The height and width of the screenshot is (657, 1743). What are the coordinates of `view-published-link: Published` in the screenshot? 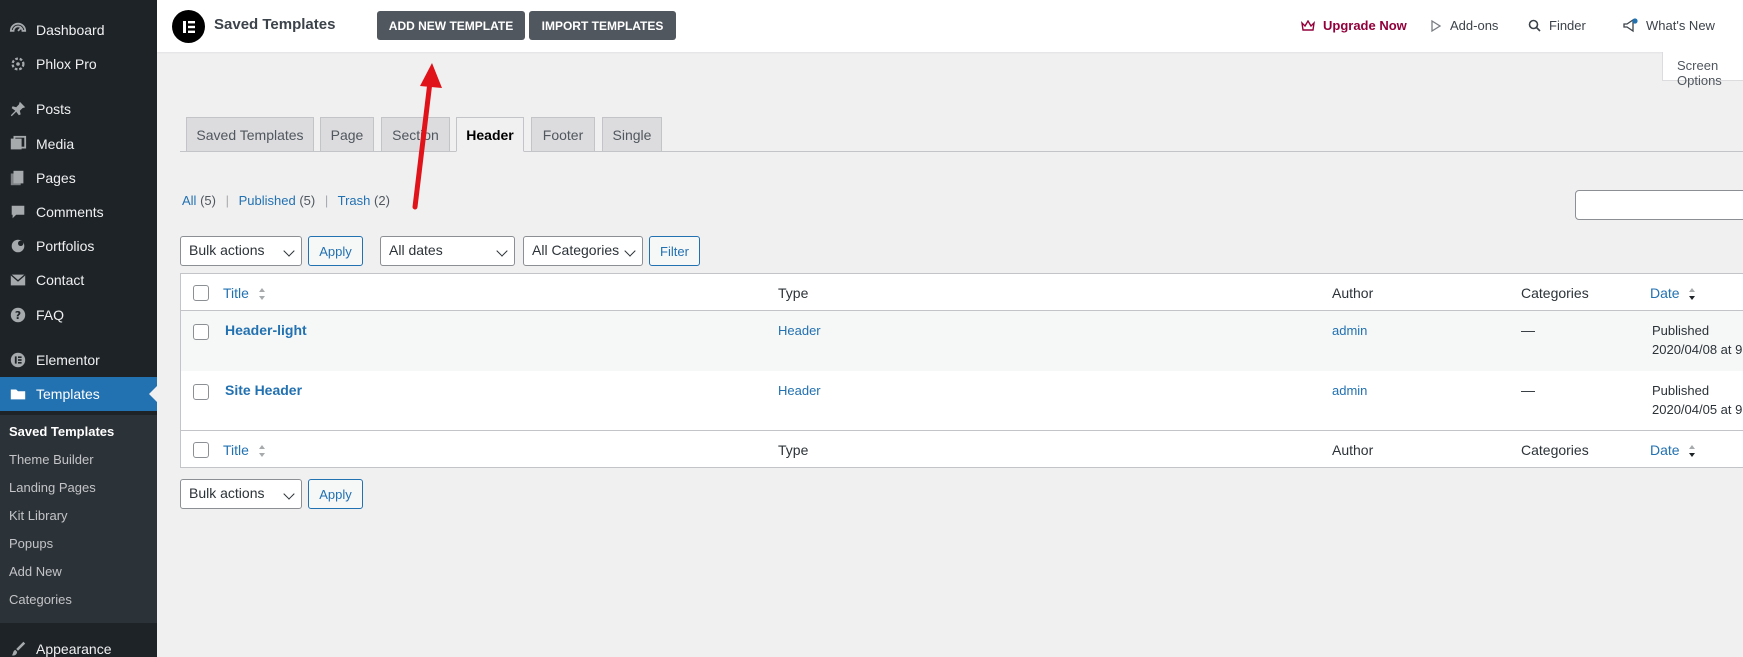 It's located at (267, 200).